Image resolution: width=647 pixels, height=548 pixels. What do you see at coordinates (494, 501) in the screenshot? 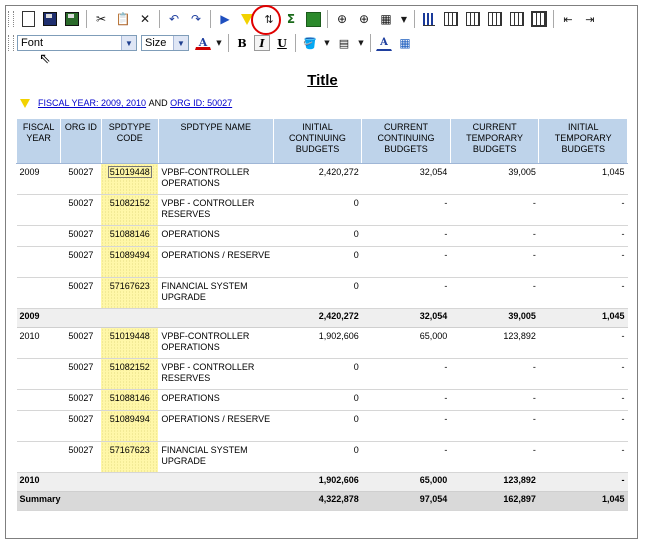
I see `summary-current-temporary: 162,897` at bounding box center [494, 501].